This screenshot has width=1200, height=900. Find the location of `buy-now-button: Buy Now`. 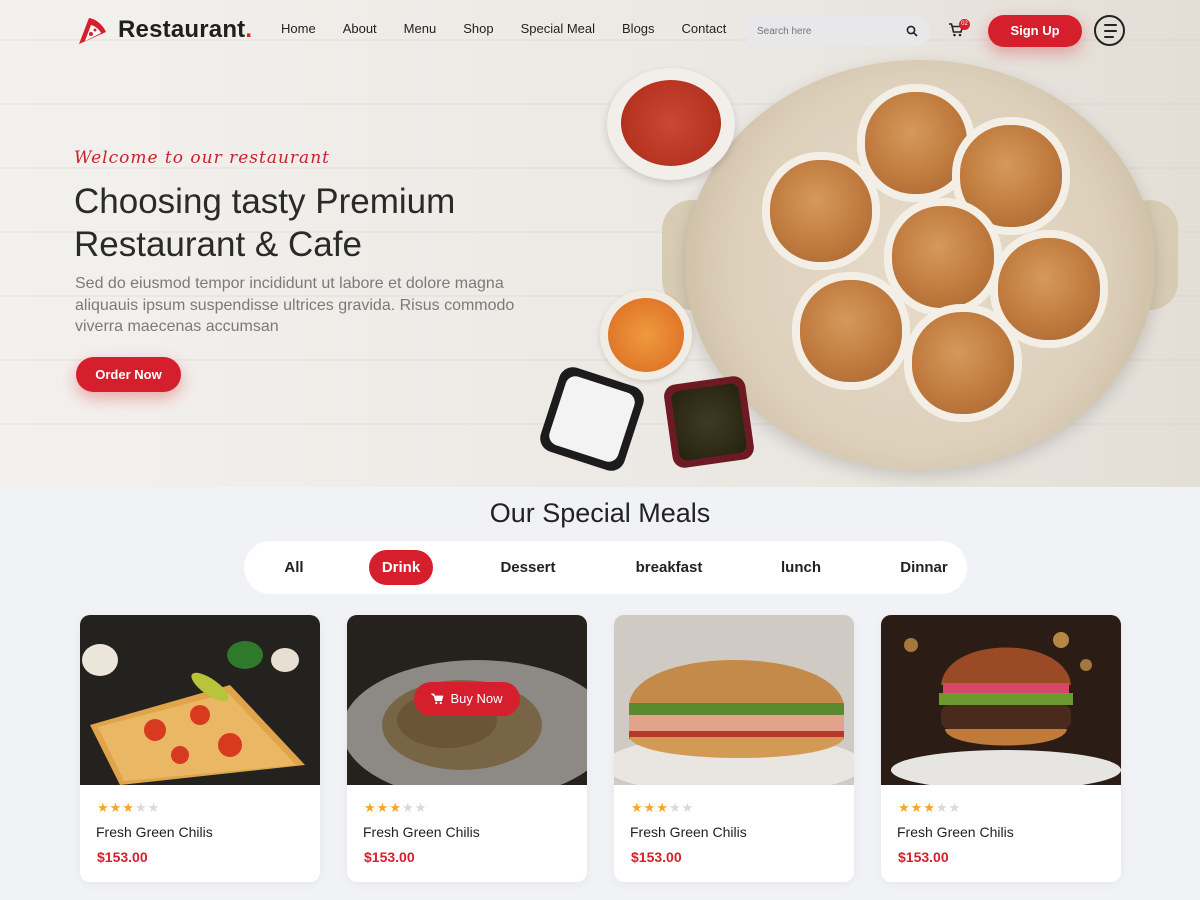

buy-now-button: Buy Now is located at coordinates (467, 699).